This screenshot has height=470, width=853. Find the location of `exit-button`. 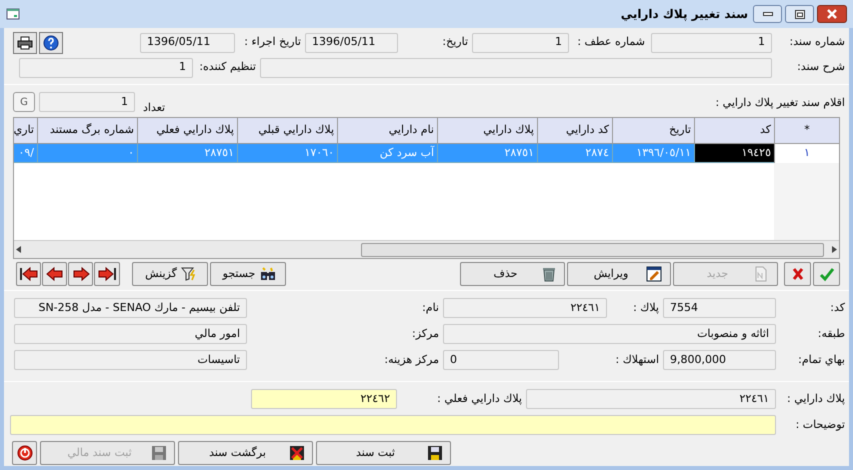

exit-button is located at coordinates (24, 453).